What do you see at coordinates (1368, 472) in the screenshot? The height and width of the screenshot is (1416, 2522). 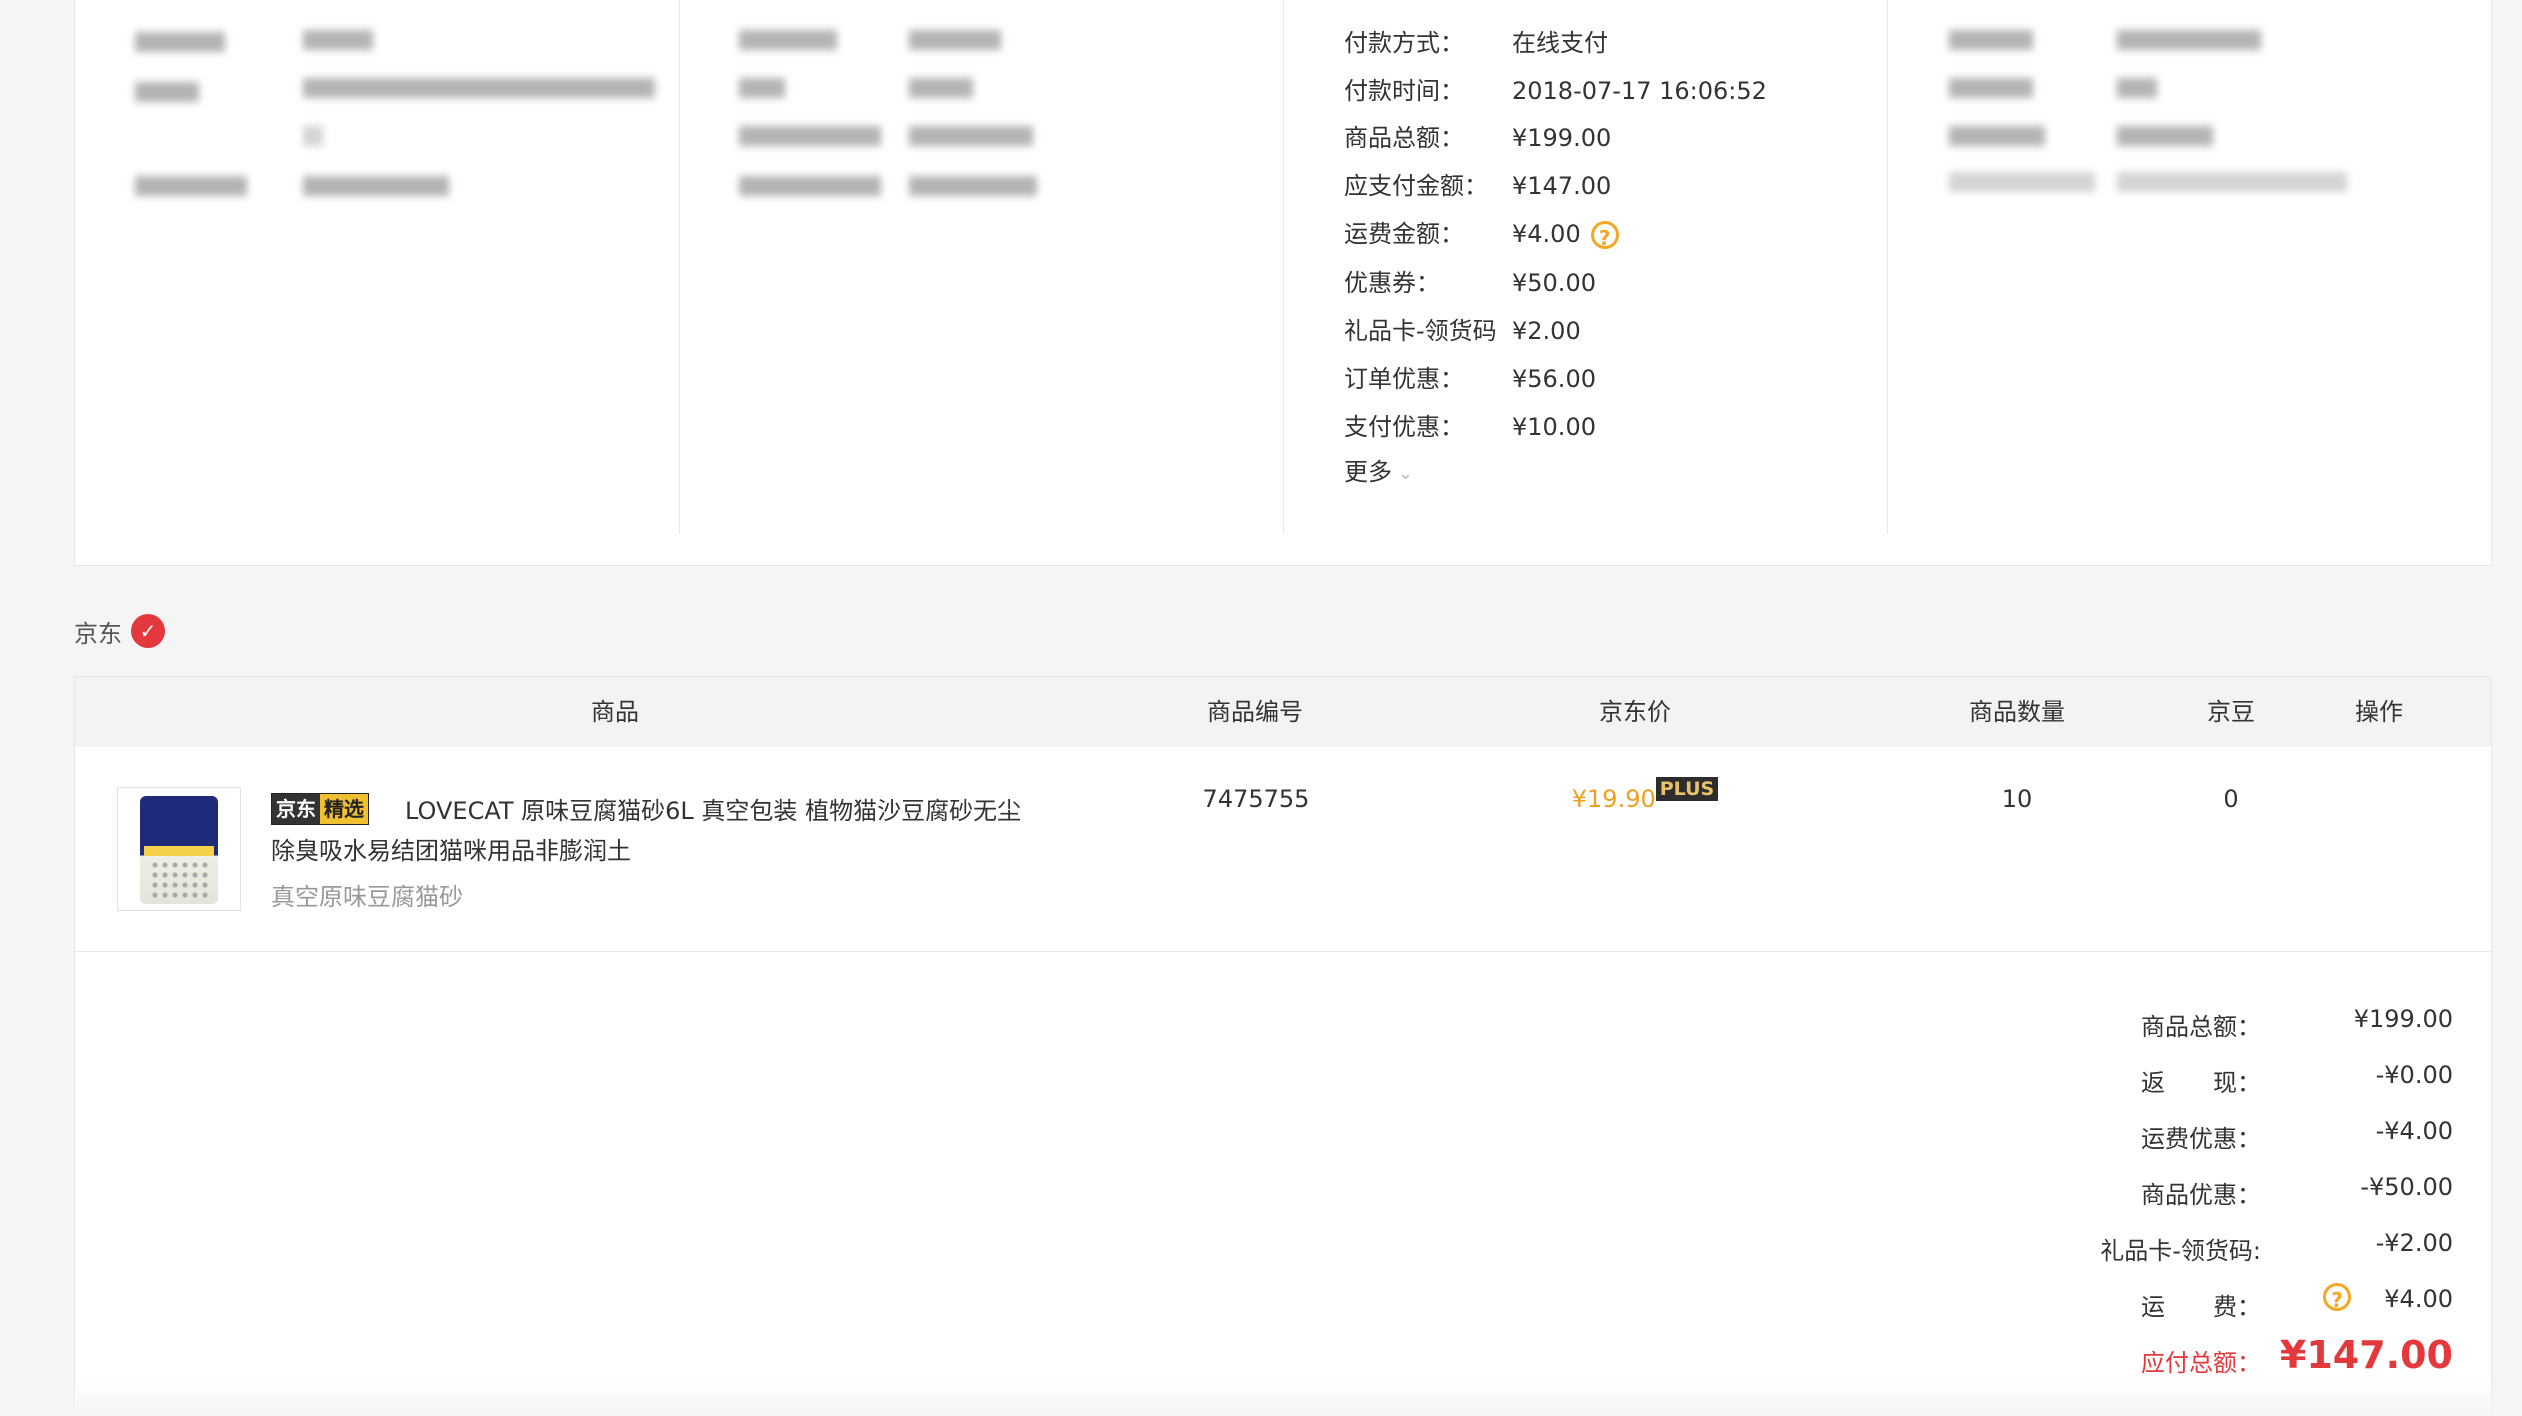 I see `more-label: 更多` at bounding box center [1368, 472].